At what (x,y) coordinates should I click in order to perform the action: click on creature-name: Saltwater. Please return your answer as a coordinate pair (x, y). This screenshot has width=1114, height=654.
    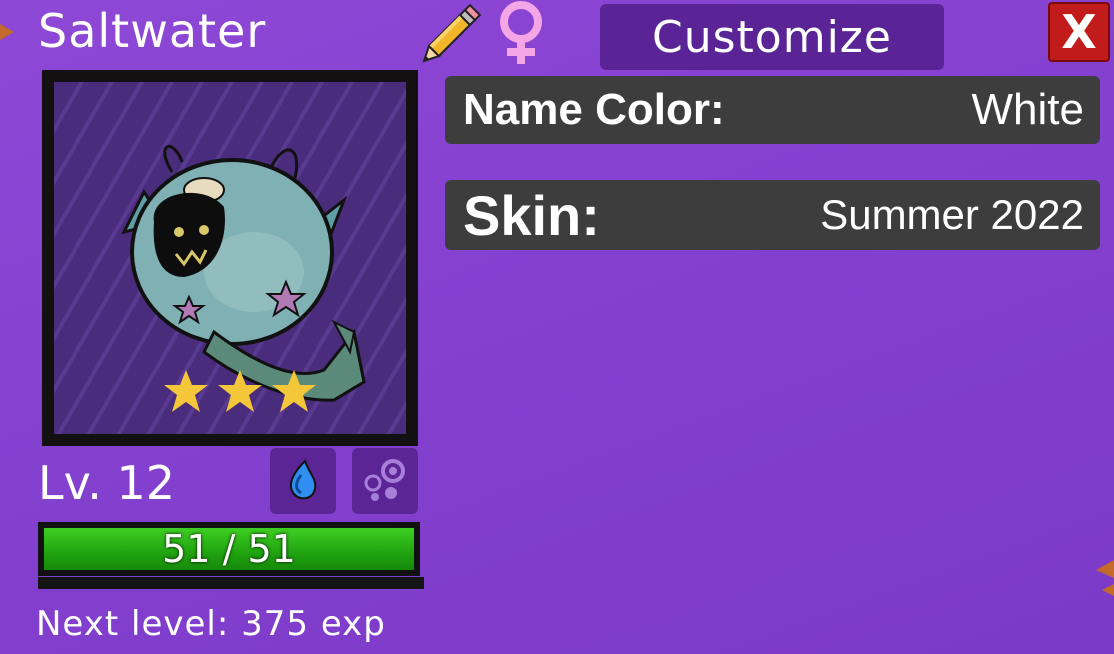
    Looking at the image, I should click on (152, 31).